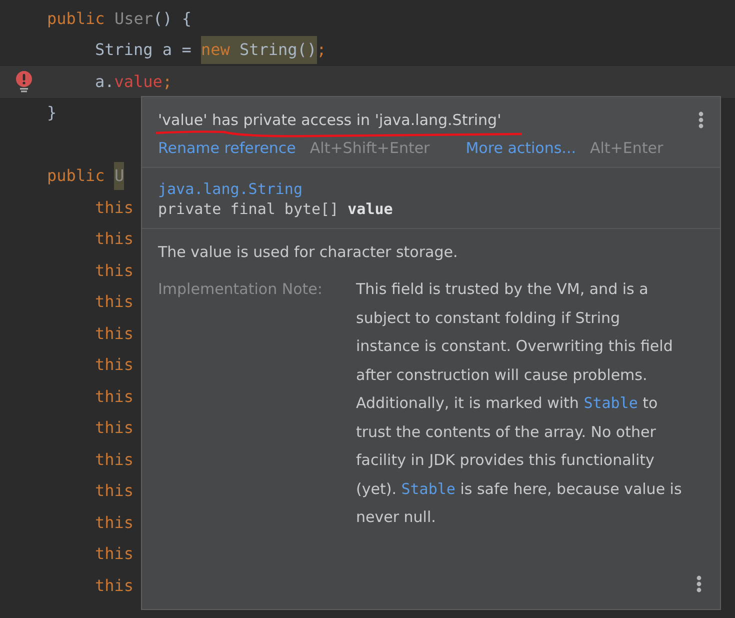  What do you see at coordinates (143, 50) in the screenshot?
I see `code-token: String a =` at bounding box center [143, 50].